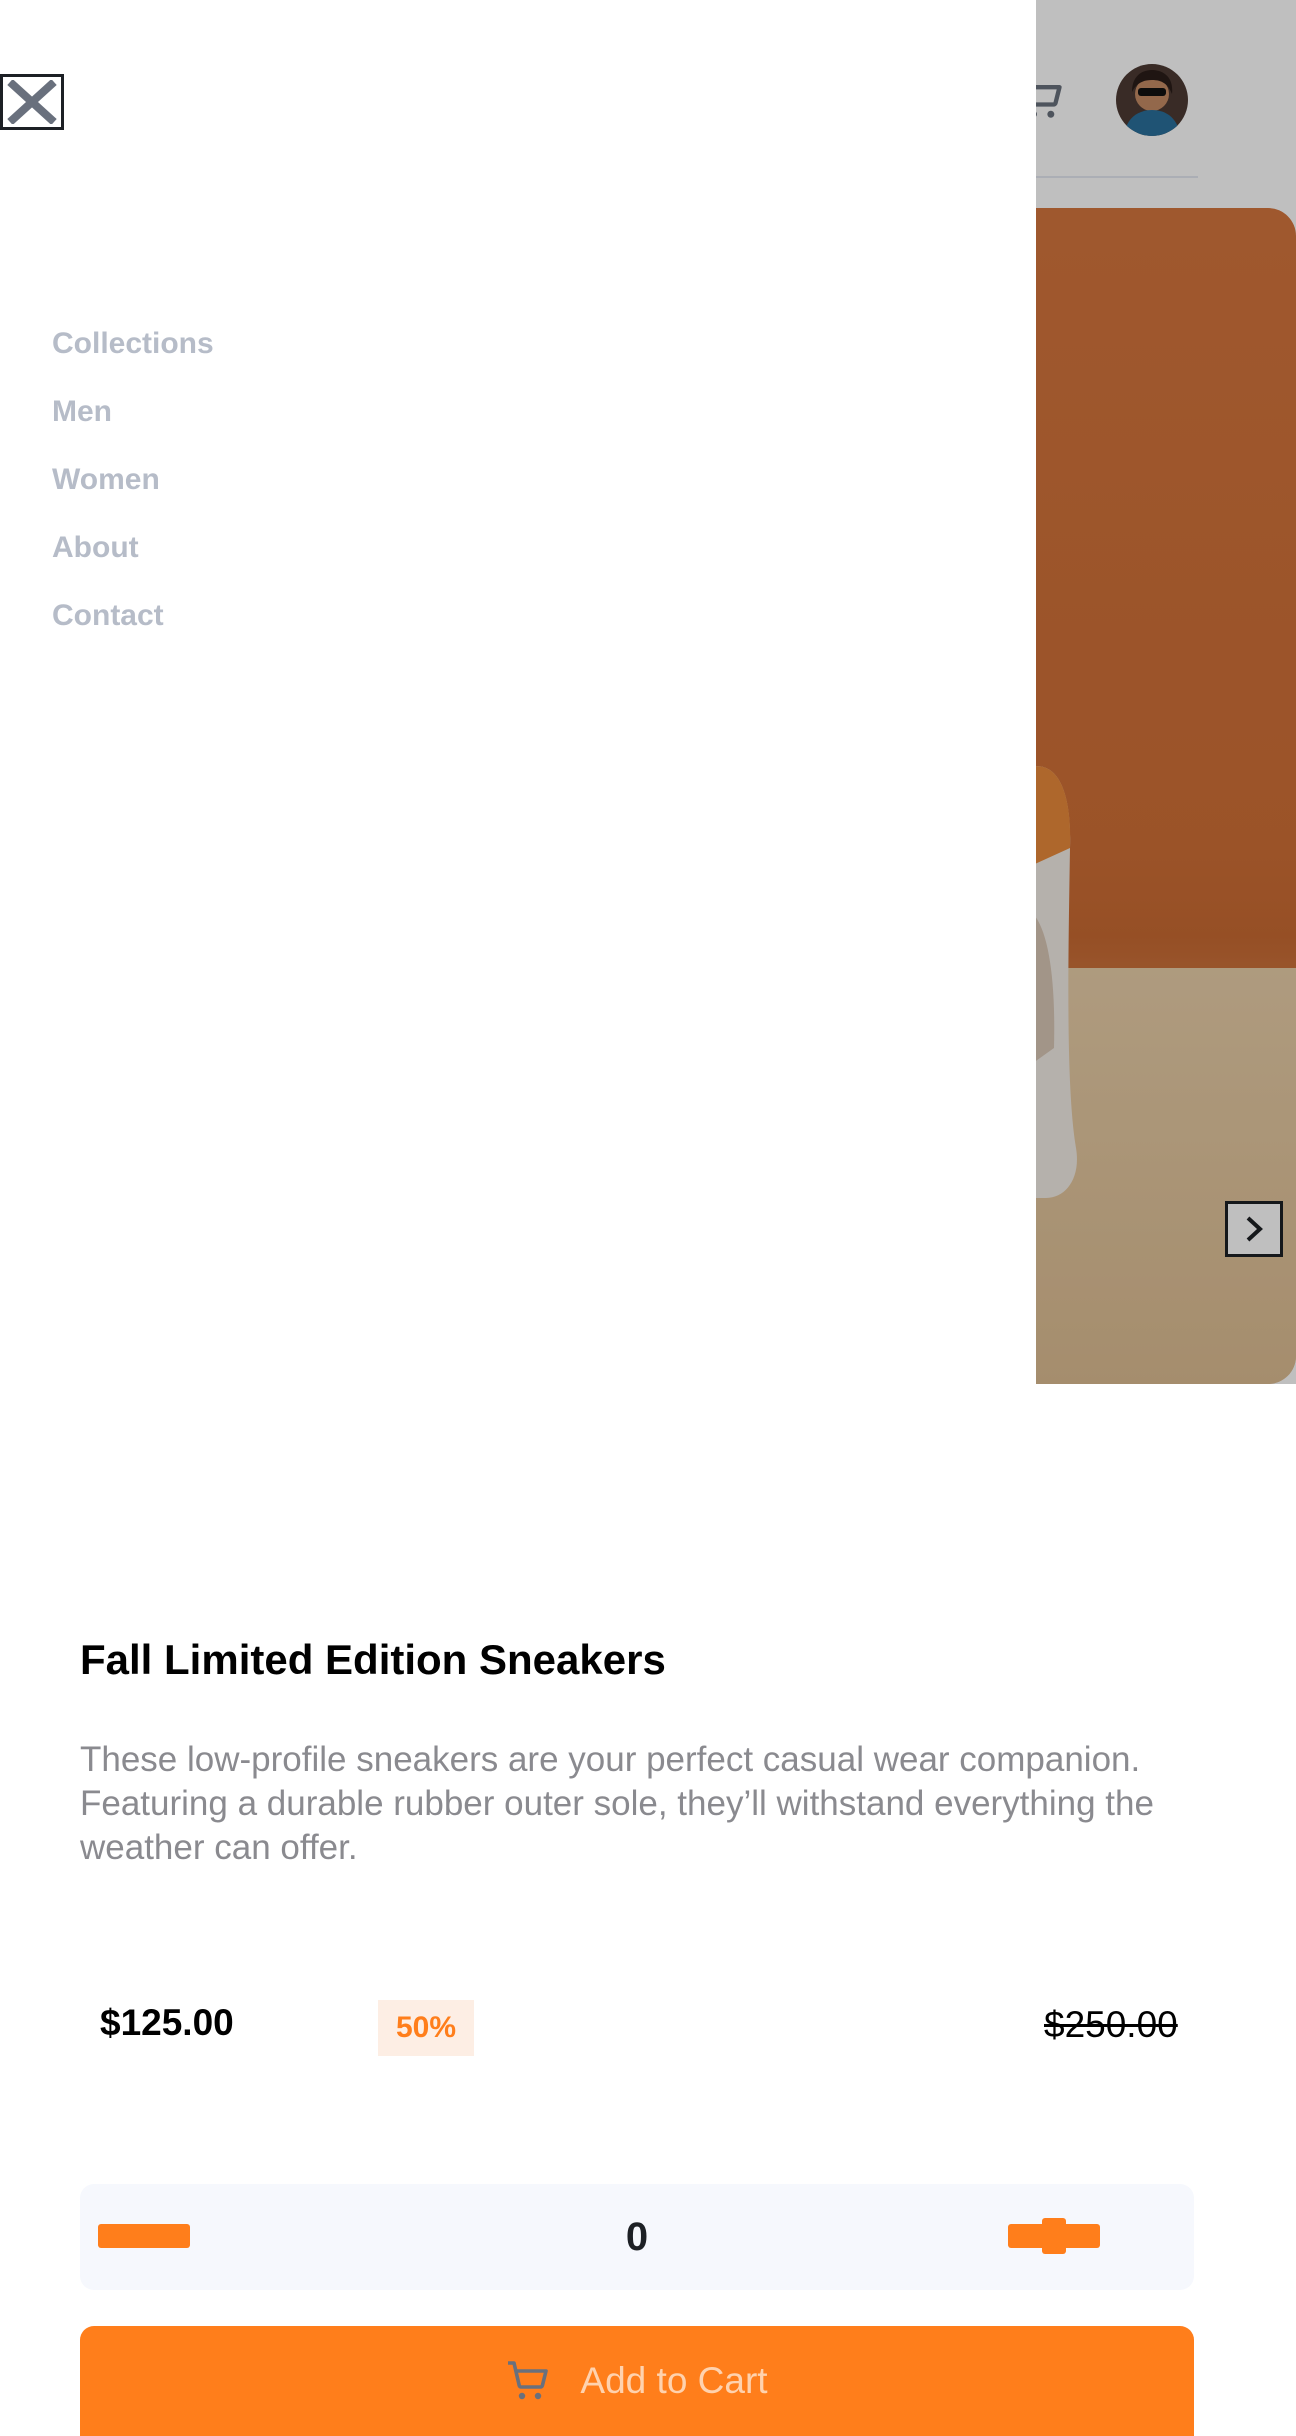 The width and height of the screenshot is (1296, 2436). I want to click on discount-badge: 50%, so click(426, 2028).